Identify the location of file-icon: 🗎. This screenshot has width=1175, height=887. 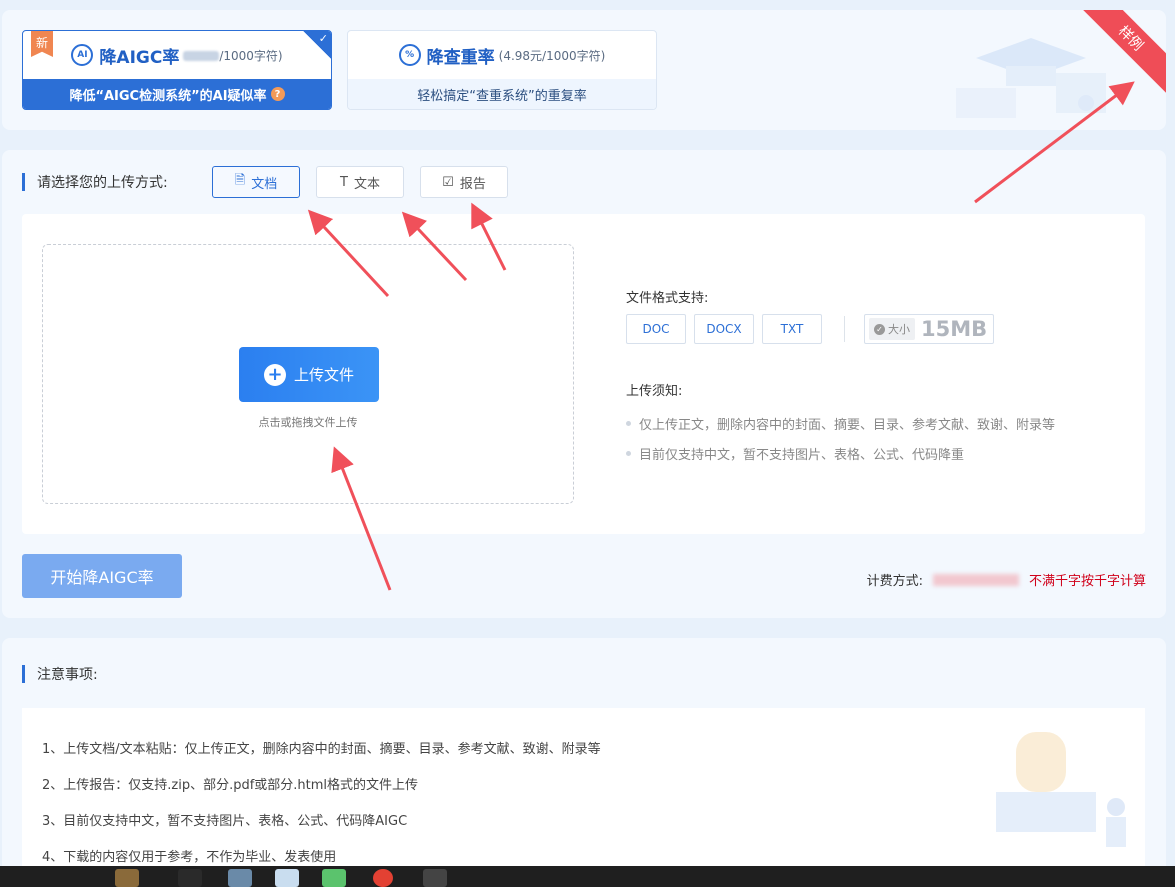
(240, 180).